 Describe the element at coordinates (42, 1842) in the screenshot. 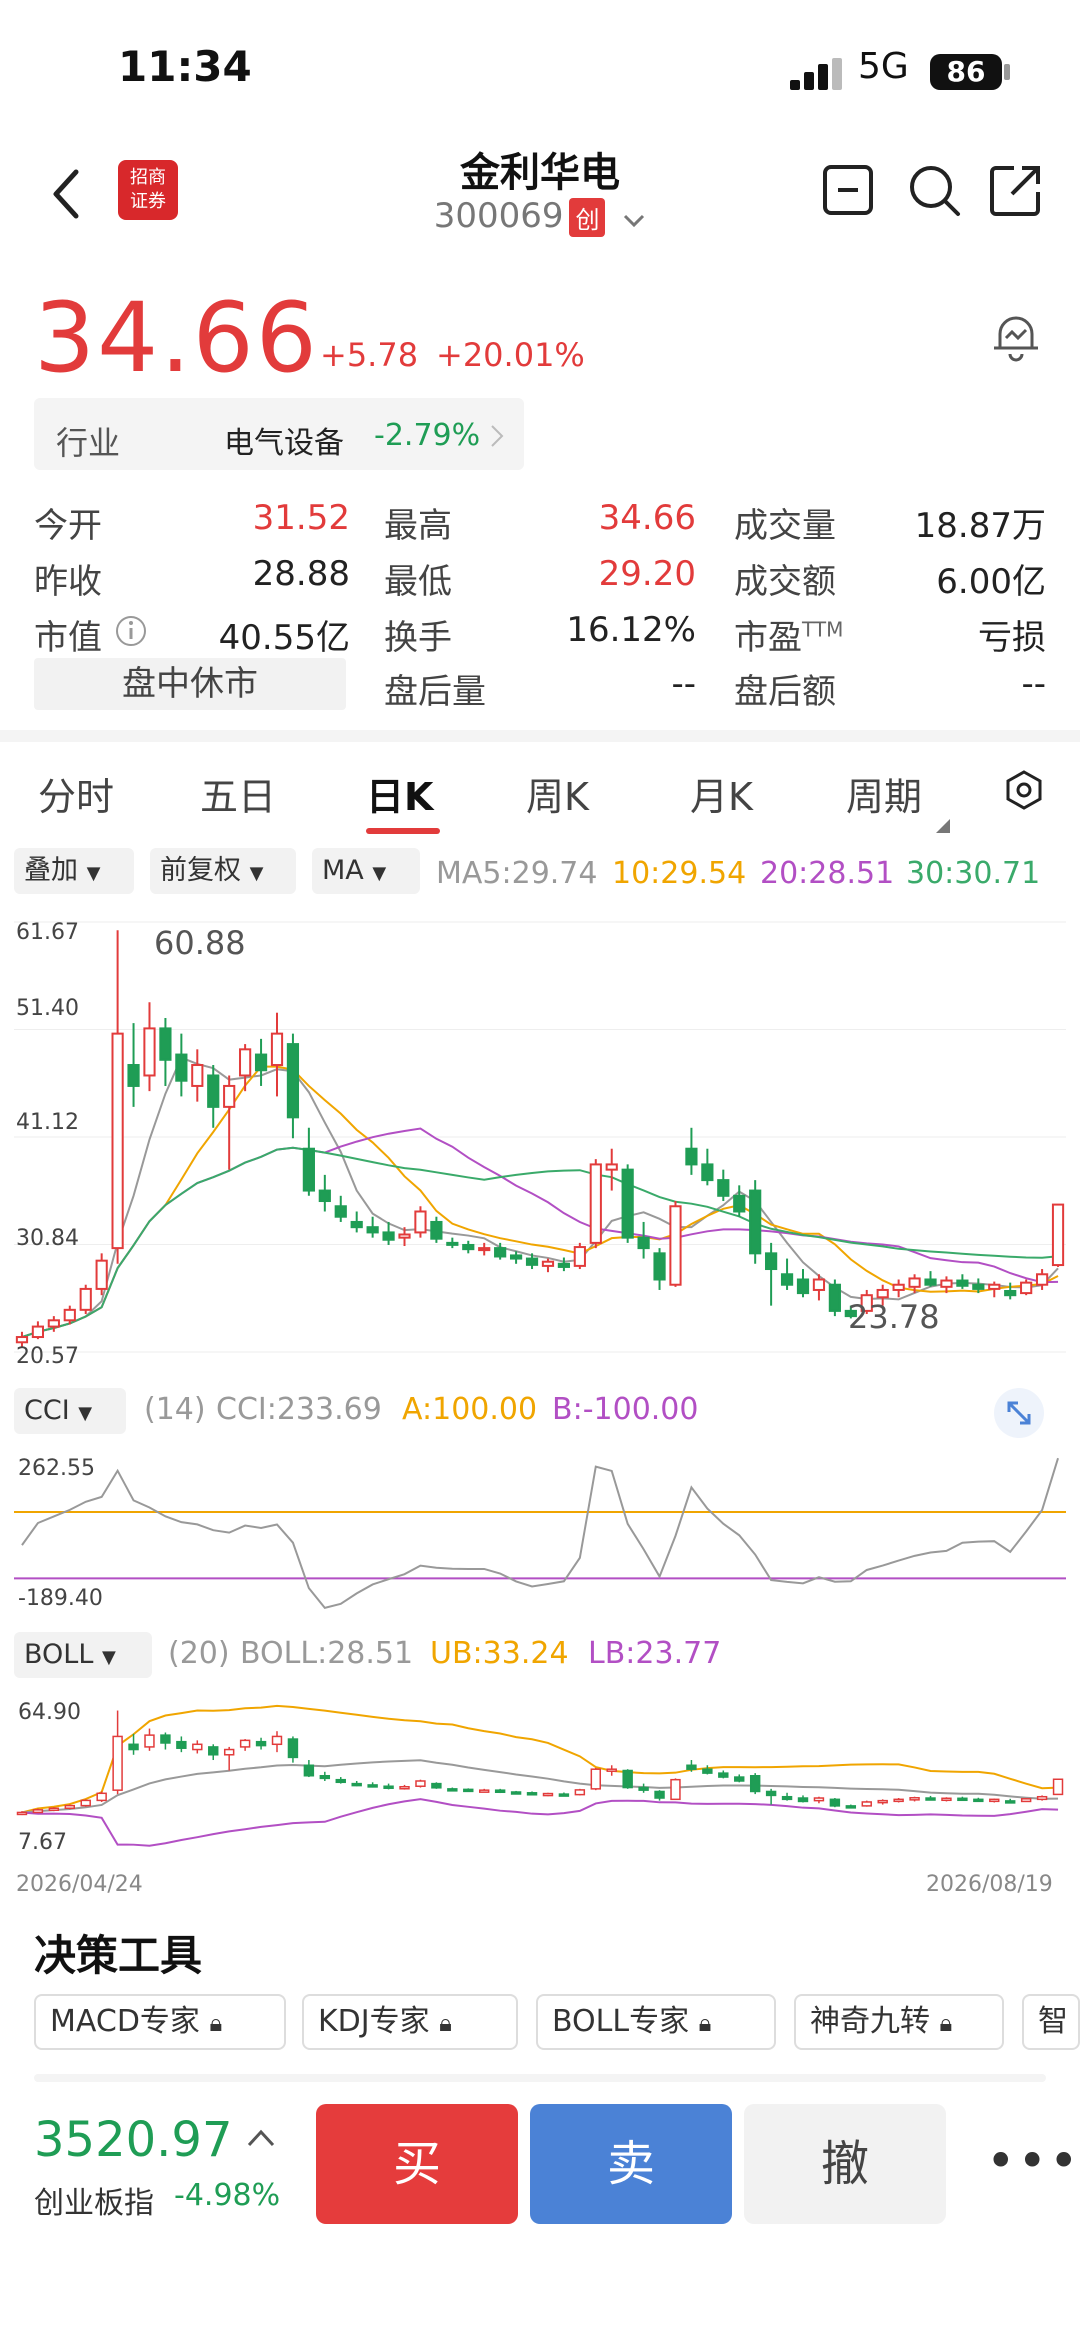

I see `boll-y-bottom: 7.67` at that location.